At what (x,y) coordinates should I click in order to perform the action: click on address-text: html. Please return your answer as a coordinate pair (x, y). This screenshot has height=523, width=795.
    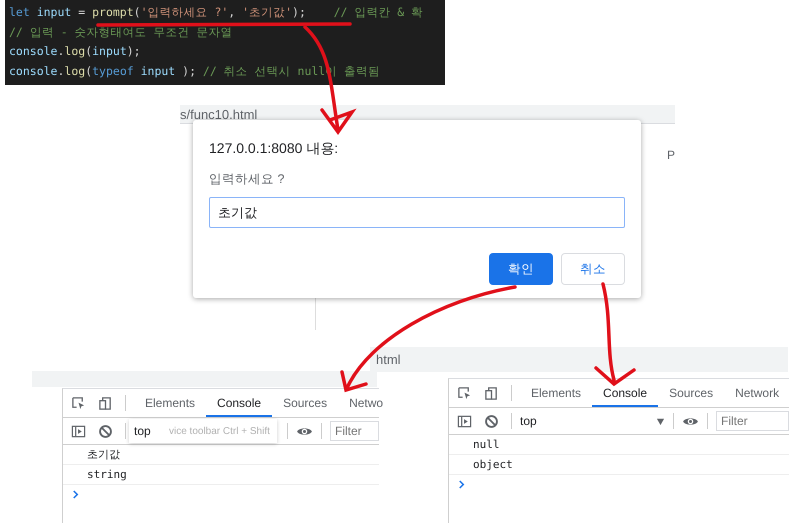
    Looking at the image, I should click on (388, 359).